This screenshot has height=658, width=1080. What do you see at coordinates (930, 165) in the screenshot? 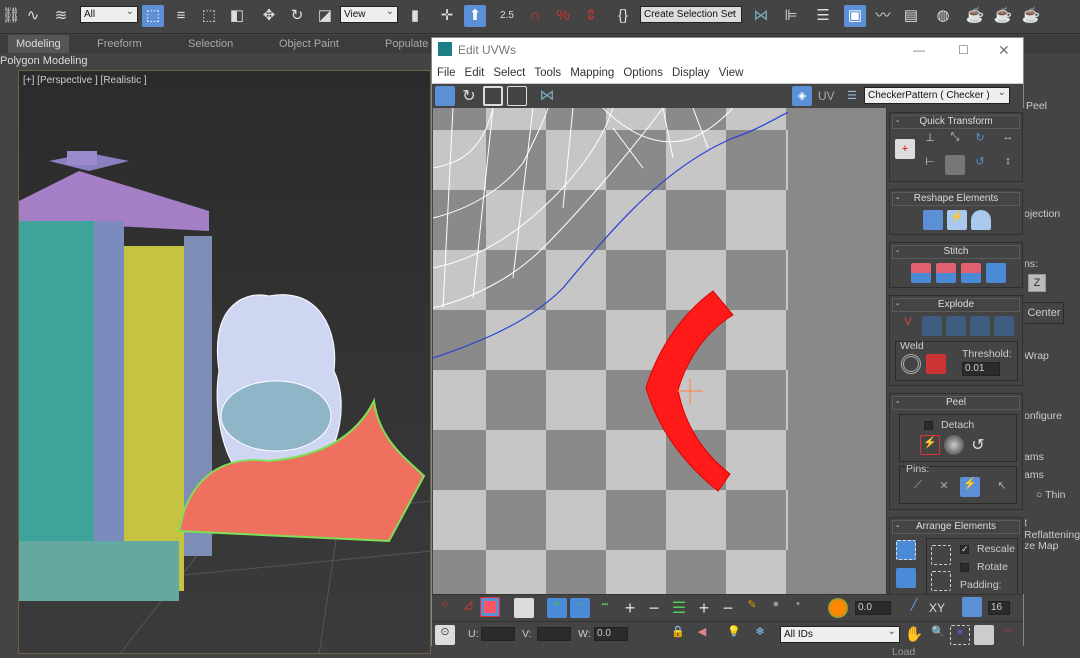
I see `align-vertical-icon: ⊢` at bounding box center [930, 165].